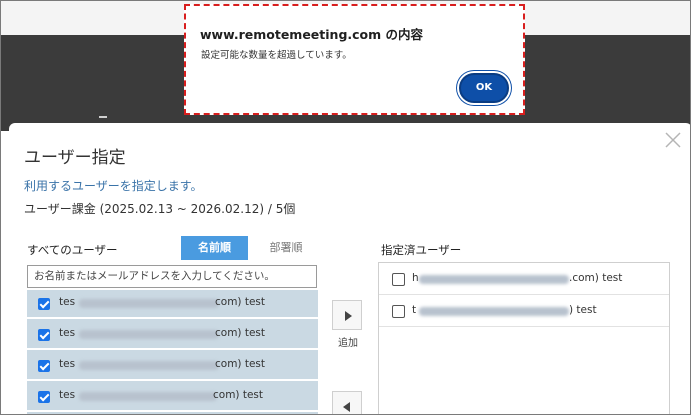 The image size is (693, 417). Describe the element at coordinates (346, 407) in the screenshot. I see `arrow-left-icon` at that location.